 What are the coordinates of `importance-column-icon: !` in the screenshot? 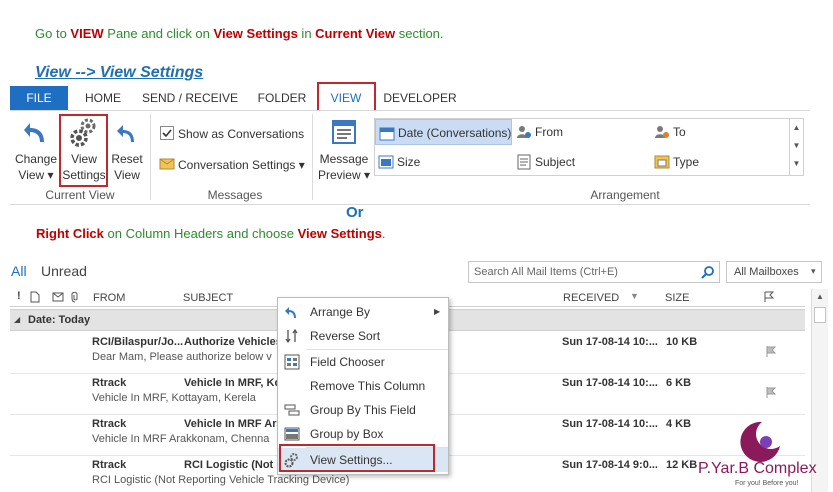 It's located at (19, 296).